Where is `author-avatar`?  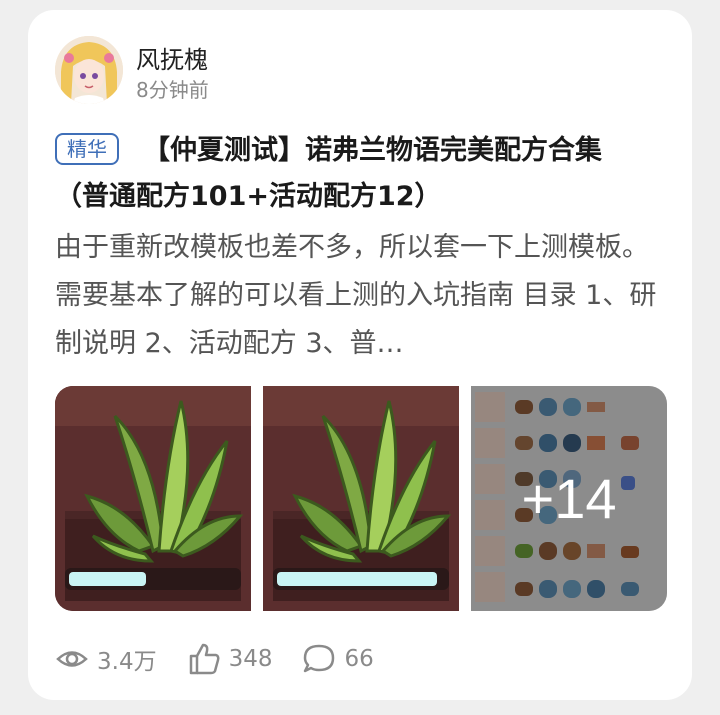
author-avatar is located at coordinates (89, 70).